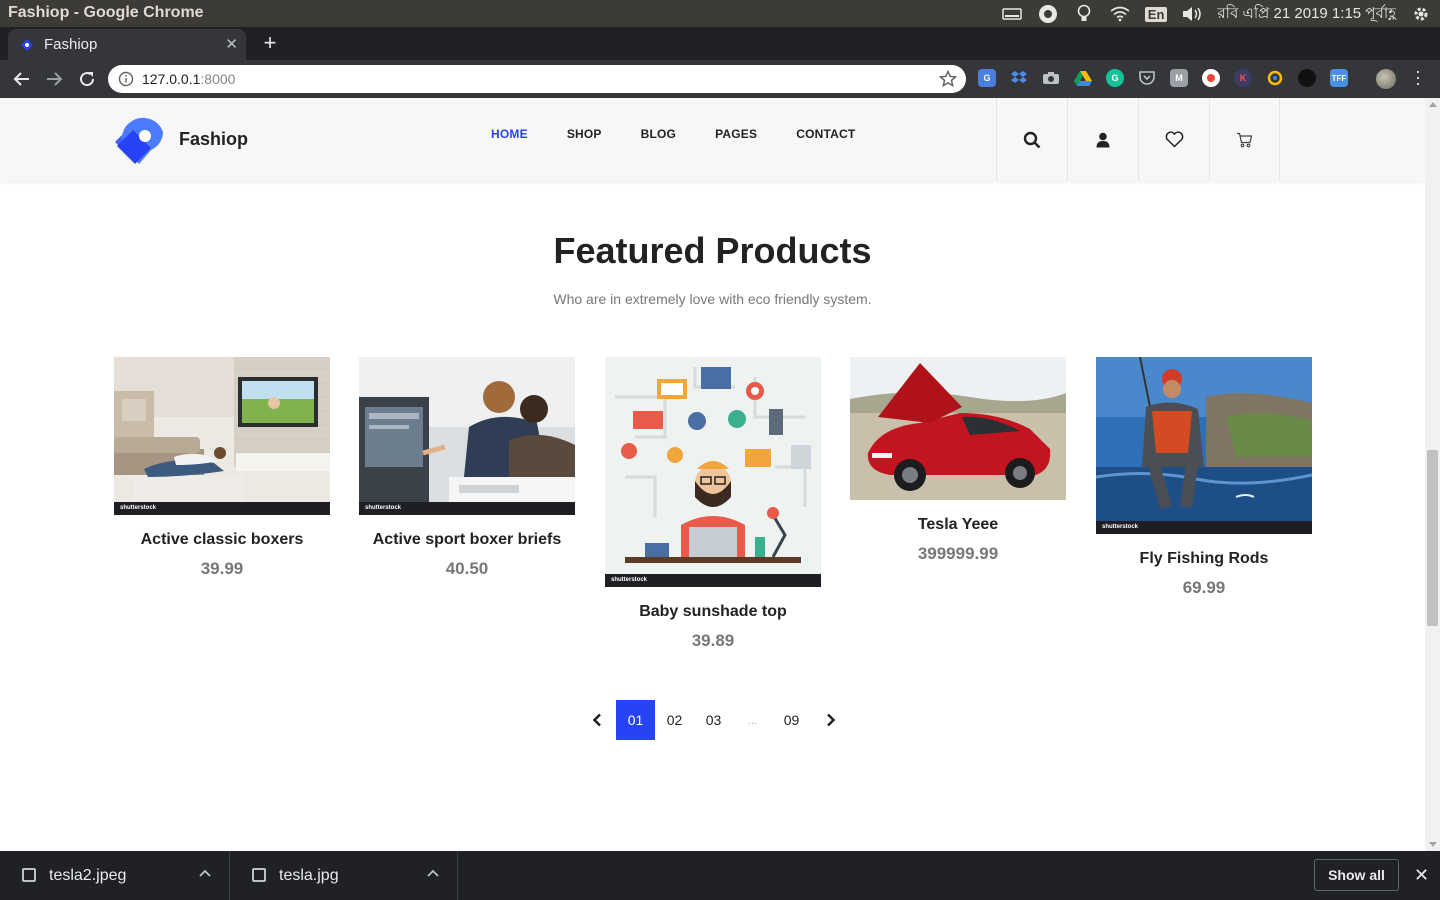 The width and height of the screenshot is (1440, 900). Describe the element at coordinates (1031, 139) in the screenshot. I see `search-icon` at that location.